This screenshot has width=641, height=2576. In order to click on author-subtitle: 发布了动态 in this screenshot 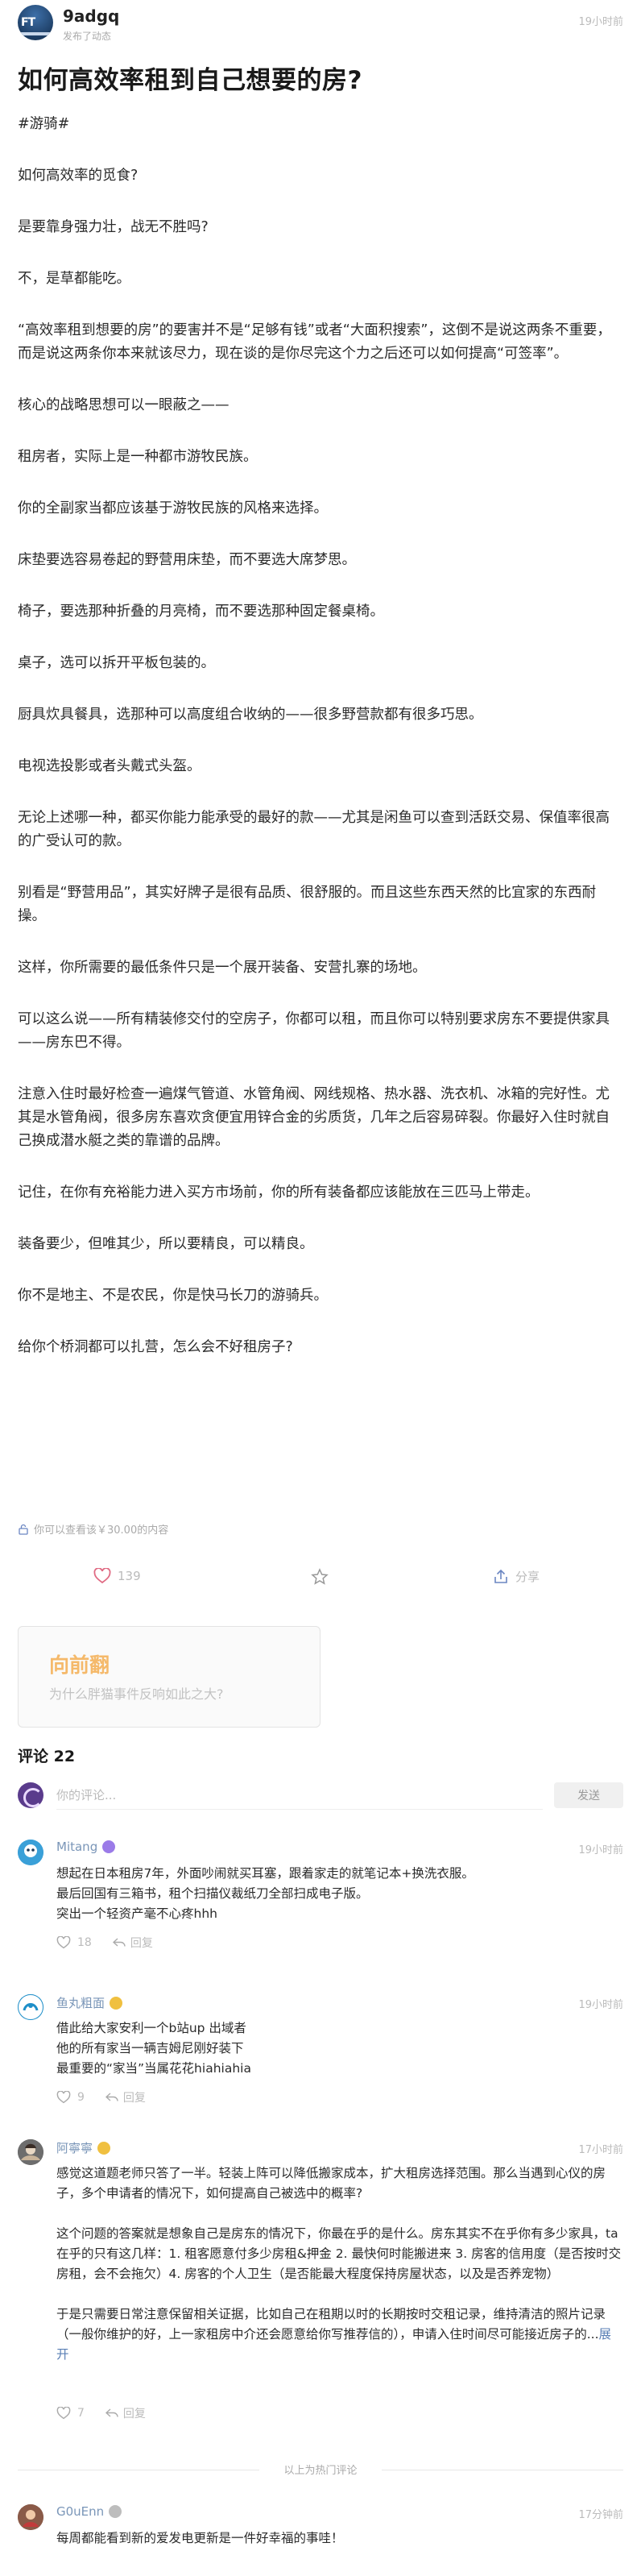, I will do `click(87, 36)`.